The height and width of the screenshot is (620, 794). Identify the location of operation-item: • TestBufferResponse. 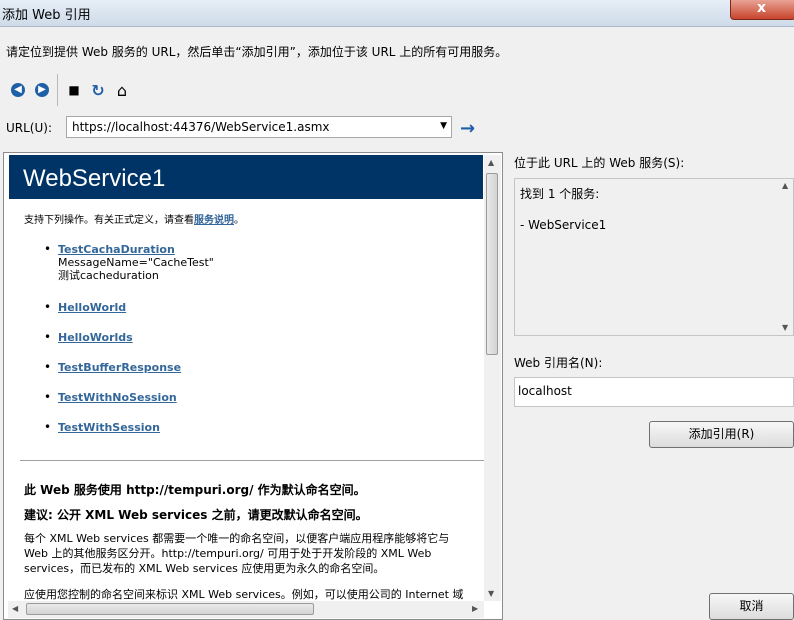
(113, 367).